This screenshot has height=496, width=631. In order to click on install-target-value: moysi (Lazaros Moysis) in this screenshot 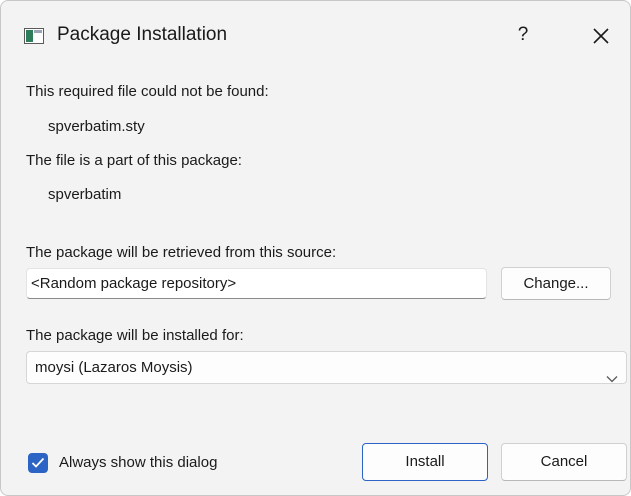, I will do `click(114, 367)`.